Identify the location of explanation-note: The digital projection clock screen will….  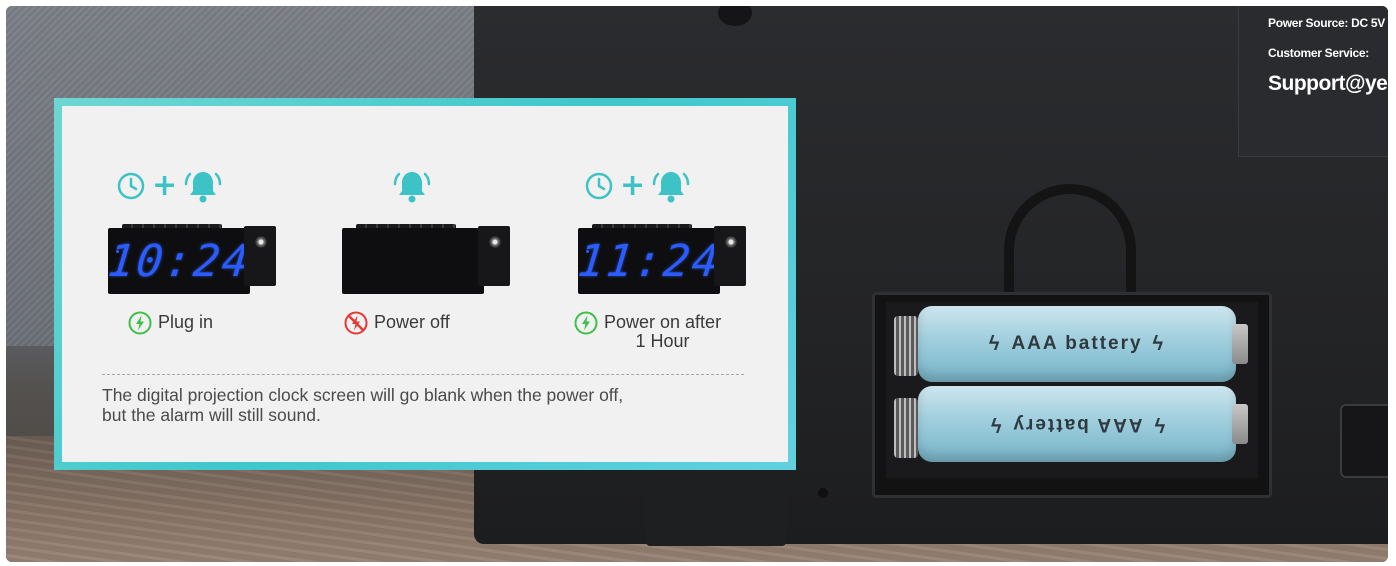
(432, 405).